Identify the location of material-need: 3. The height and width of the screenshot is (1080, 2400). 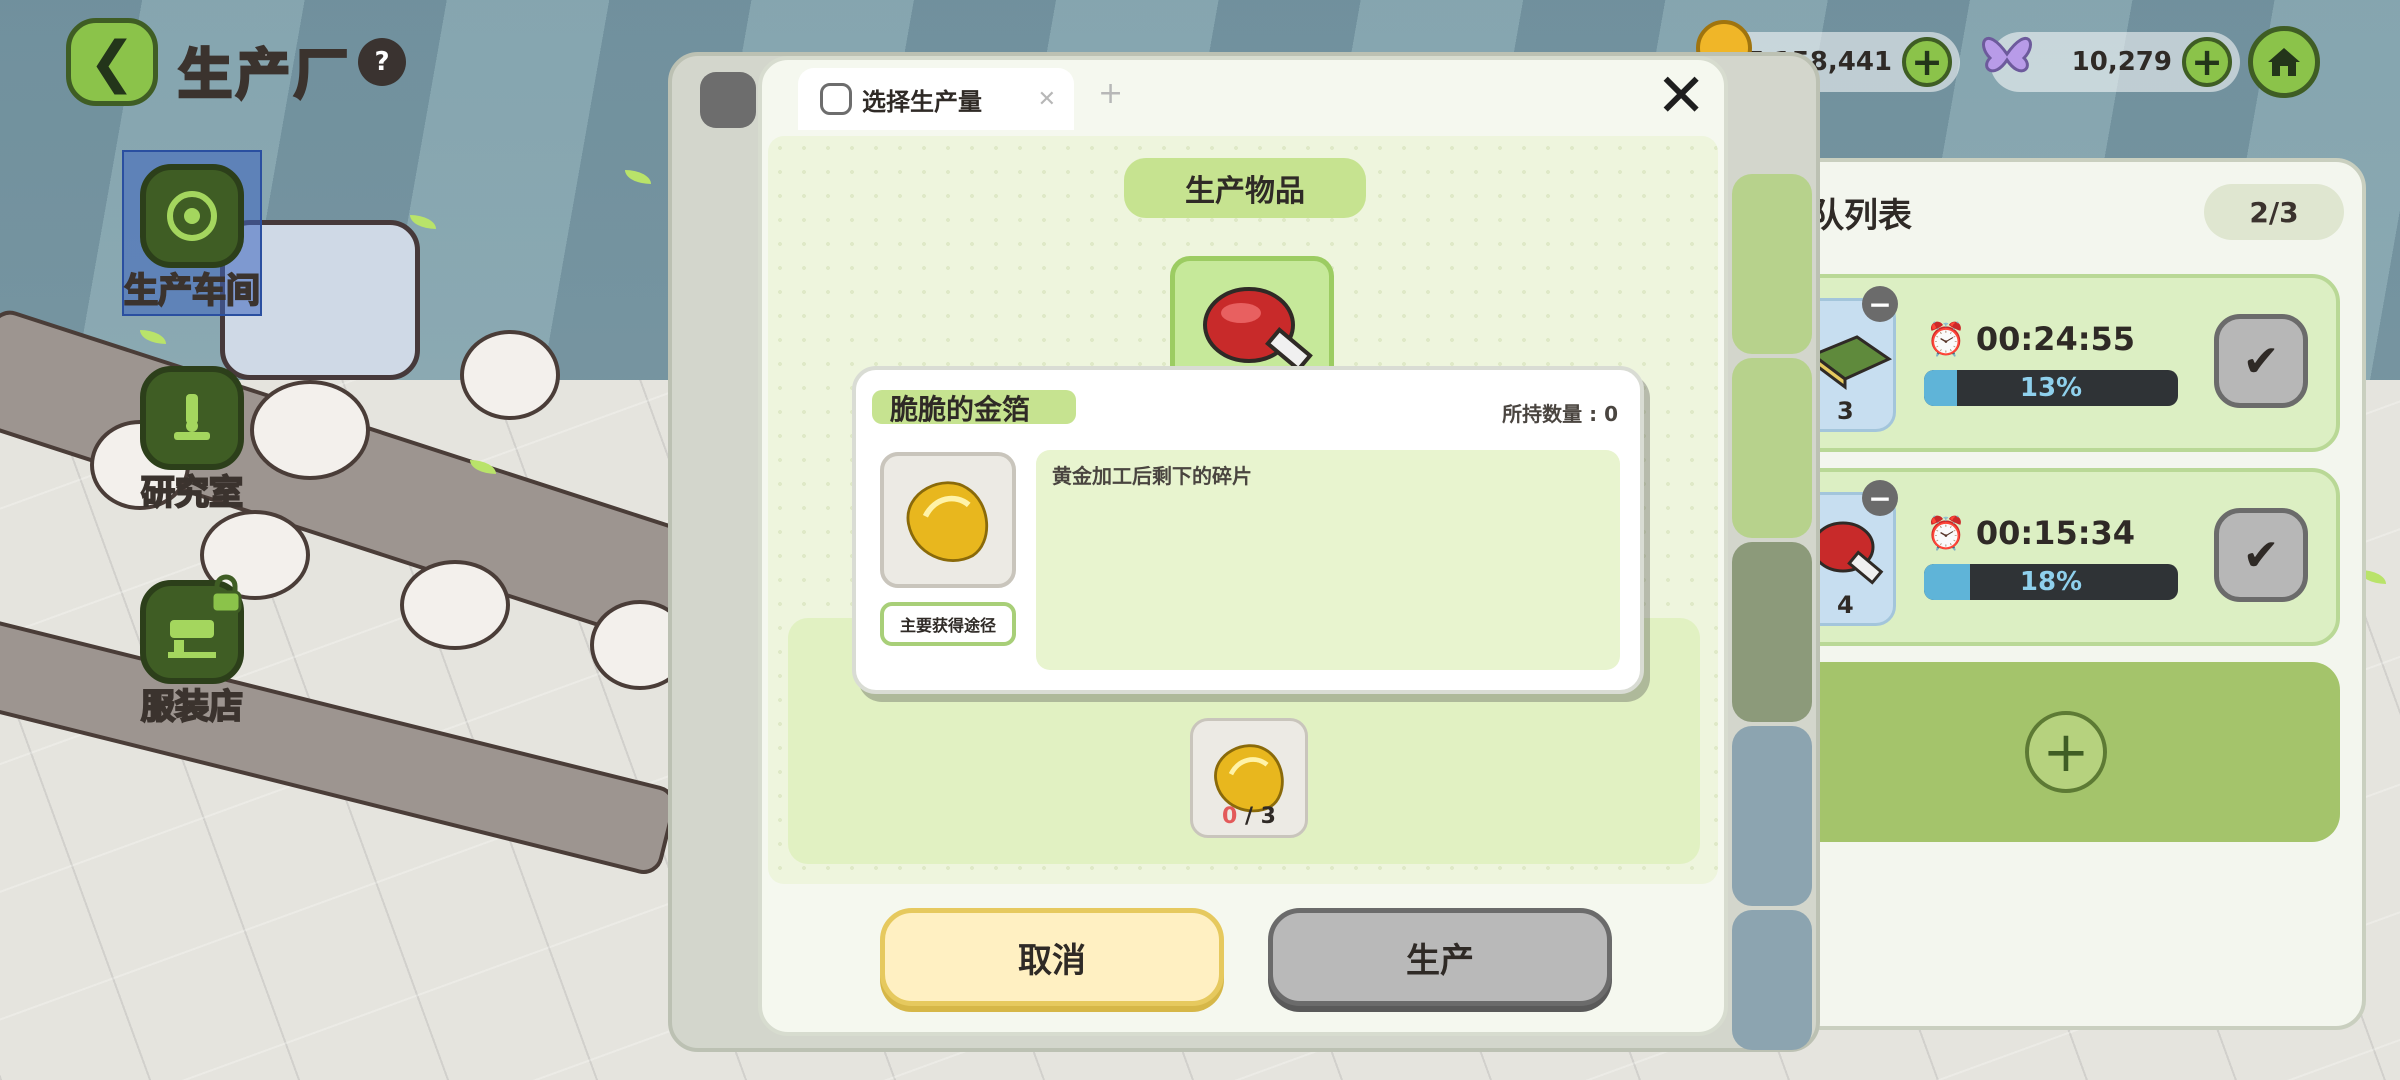
(1268, 816).